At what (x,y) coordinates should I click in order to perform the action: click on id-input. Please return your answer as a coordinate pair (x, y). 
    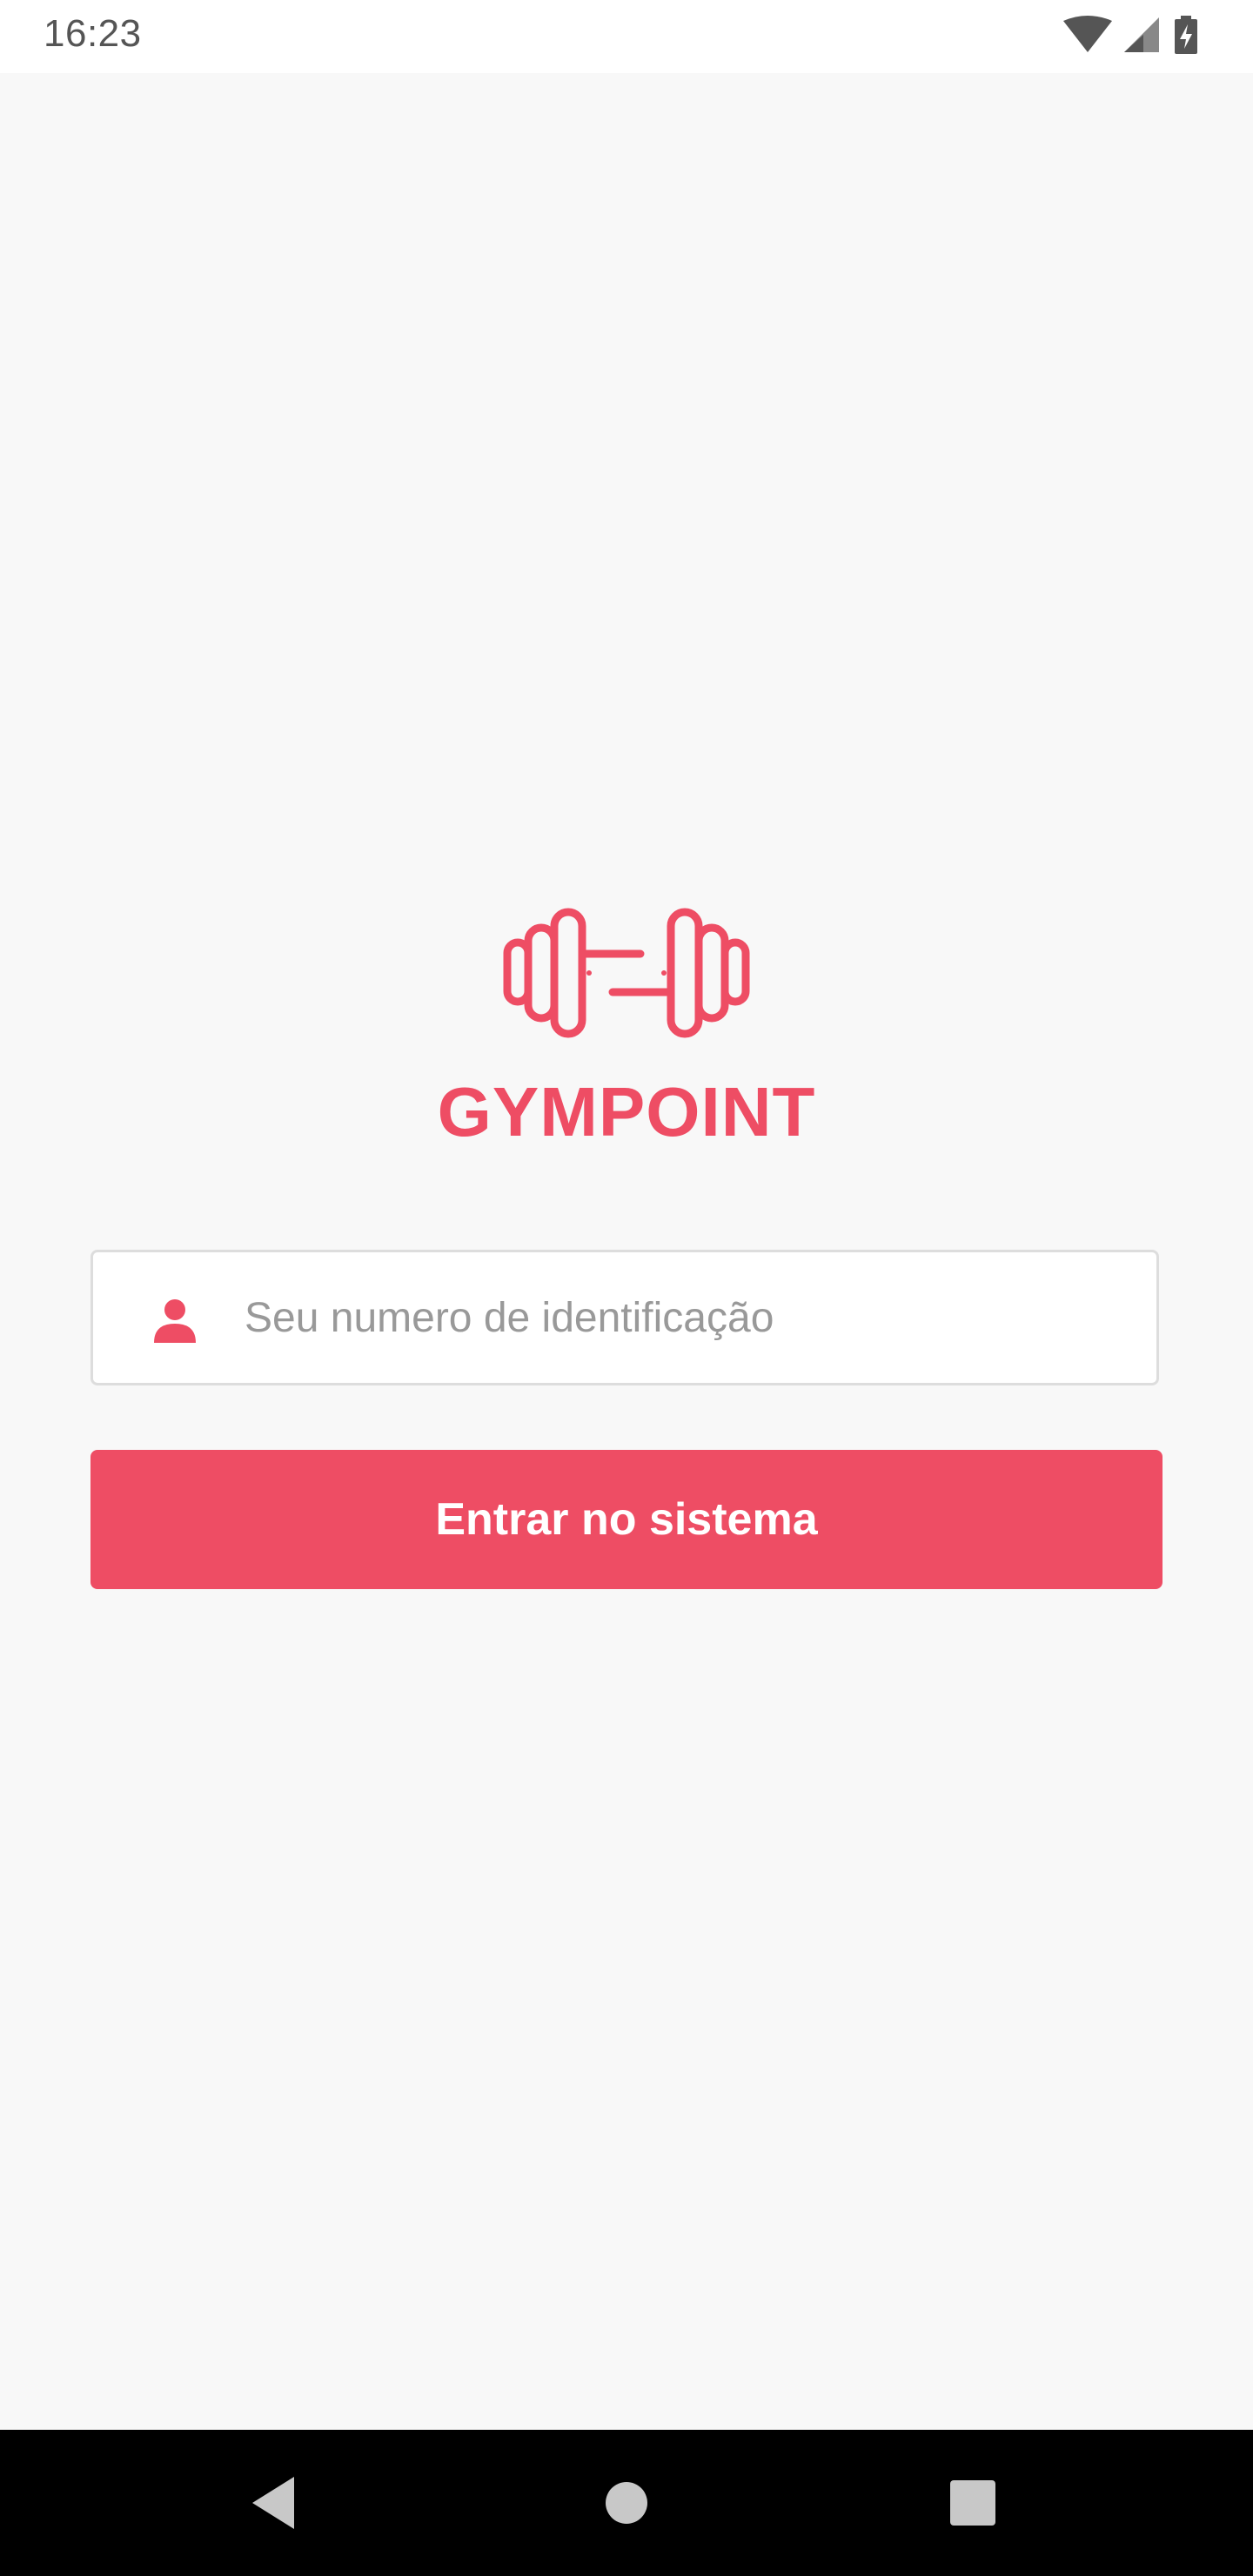
    Looking at the image, I should click on (688, 1317).